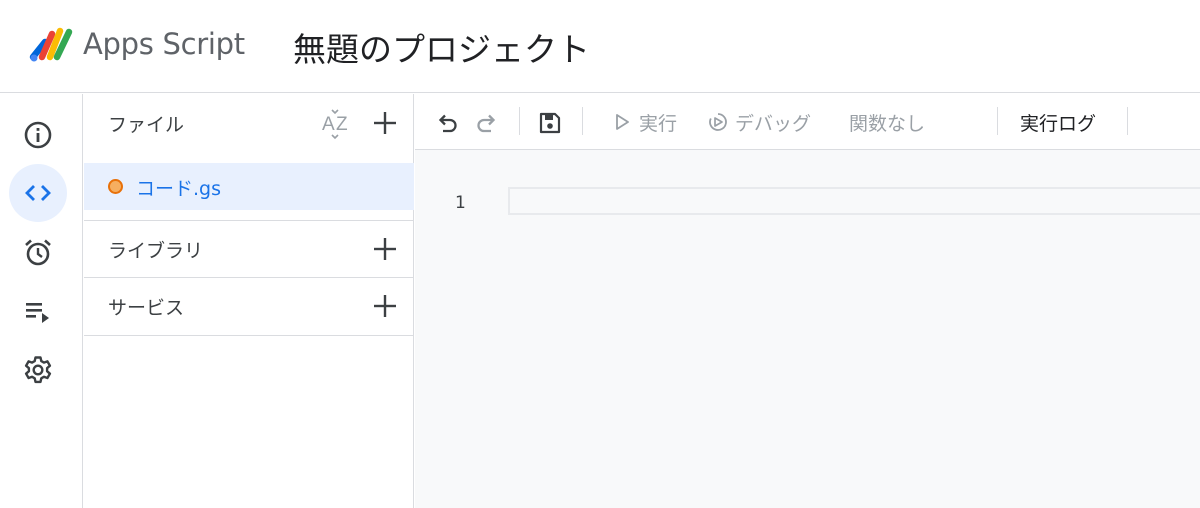 This screenshot has height=508, width=1200. I want to click on run-button: 実行, so click(644, 122).